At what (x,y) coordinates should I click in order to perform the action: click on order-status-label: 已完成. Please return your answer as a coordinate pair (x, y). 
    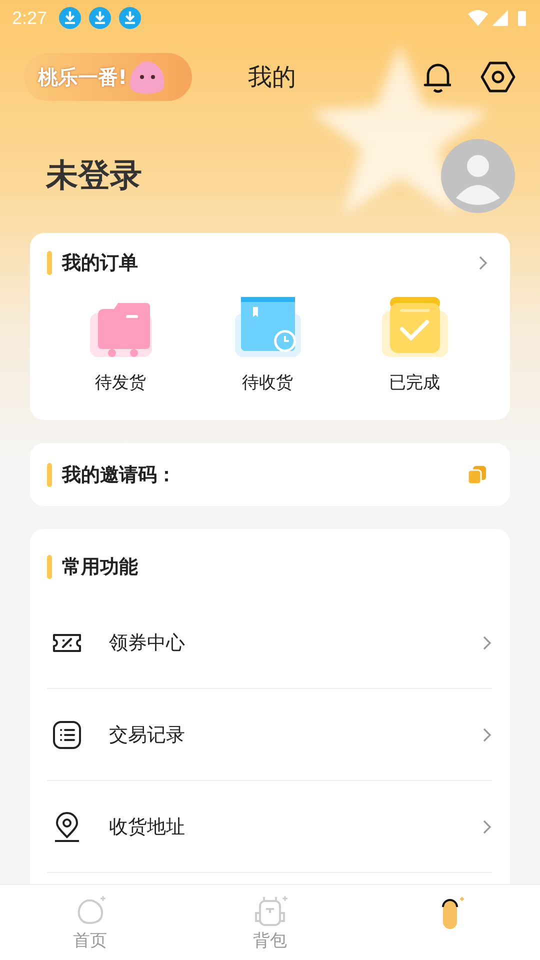
    Looking at the image, I should click on (414, 382).